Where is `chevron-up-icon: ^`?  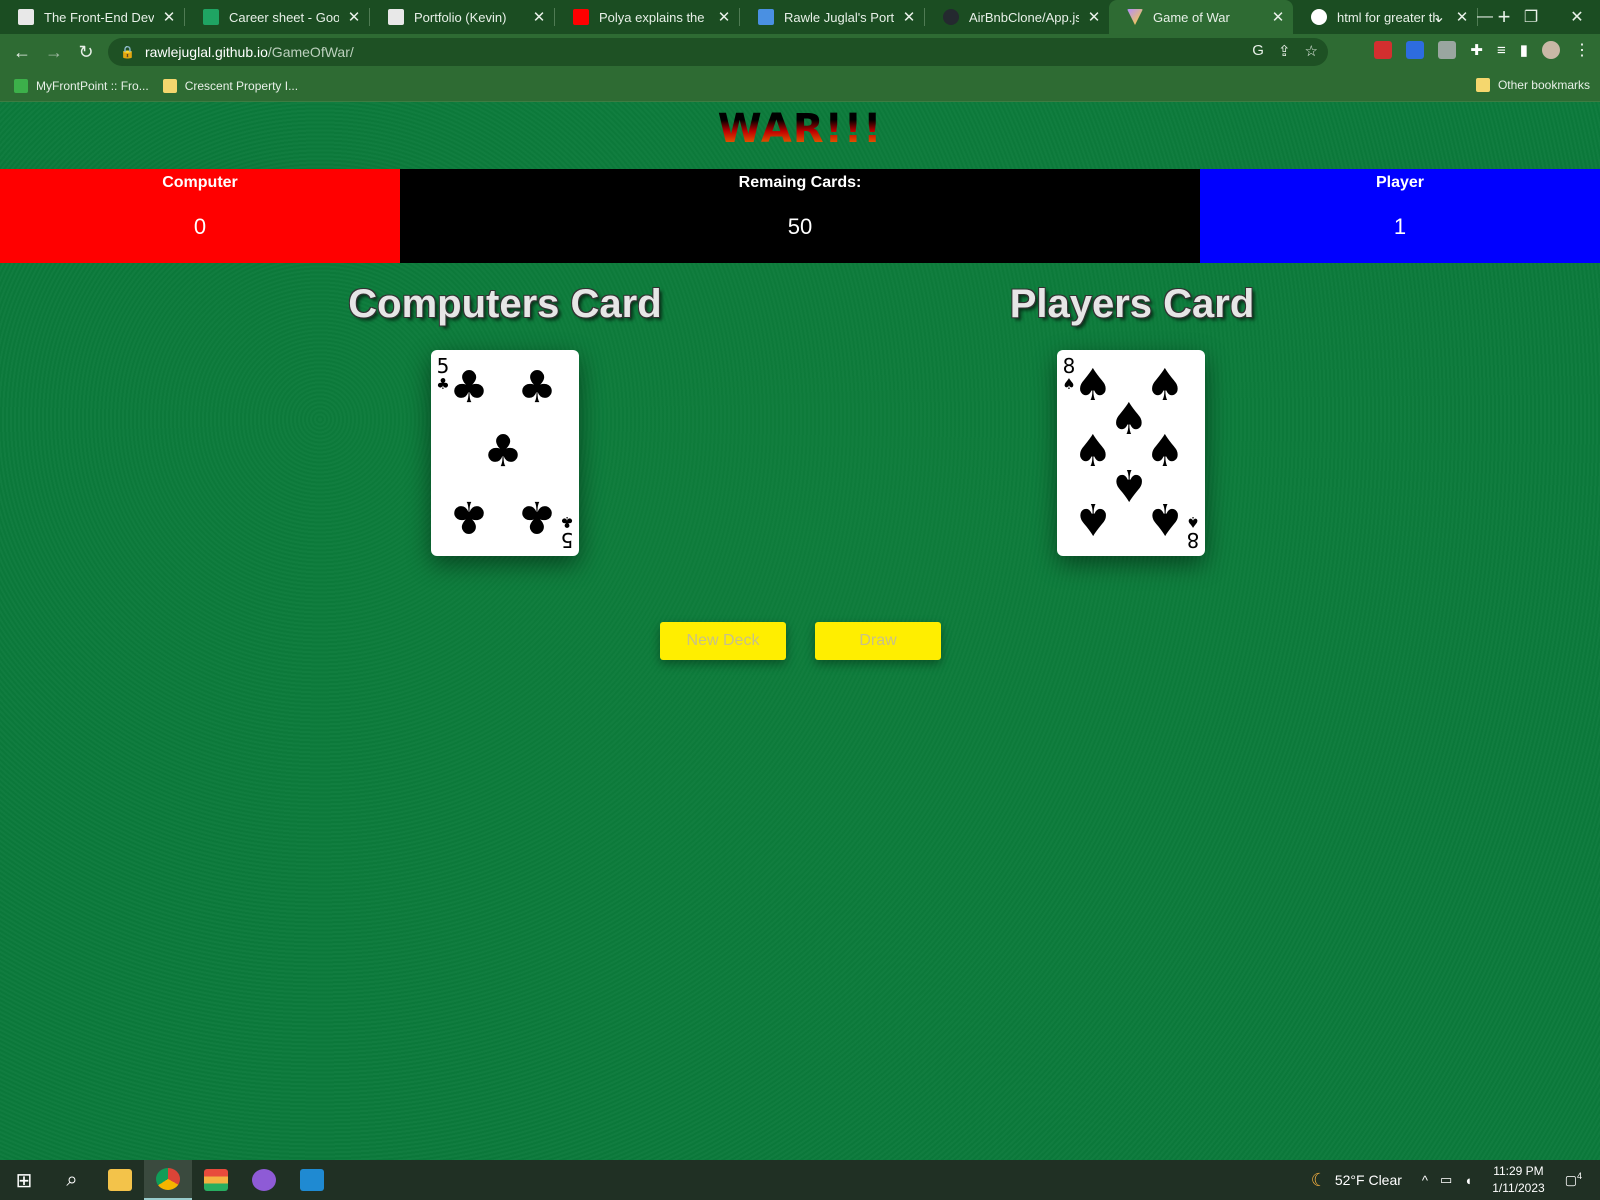
chevron-up-icon: ^ is located at coordinates (1425, 1180).